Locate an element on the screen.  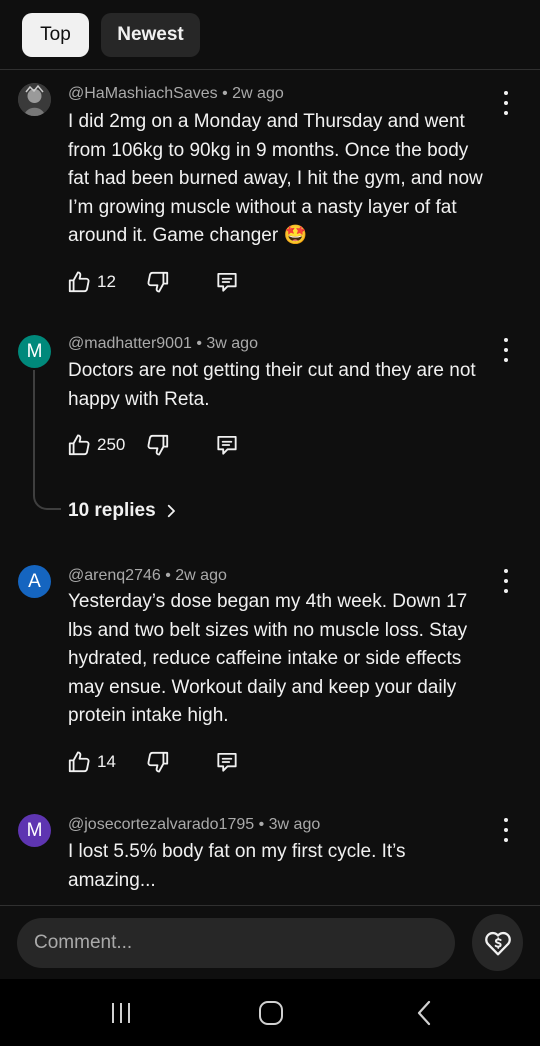
comment-author: @josecortezalvarado1795 is located at coordinates (161, 824).